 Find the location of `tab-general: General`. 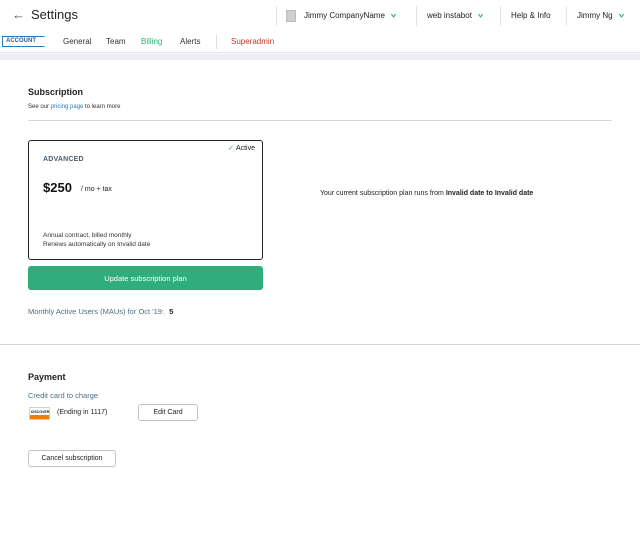

tab-general: General is located at coordinates (77, 42).